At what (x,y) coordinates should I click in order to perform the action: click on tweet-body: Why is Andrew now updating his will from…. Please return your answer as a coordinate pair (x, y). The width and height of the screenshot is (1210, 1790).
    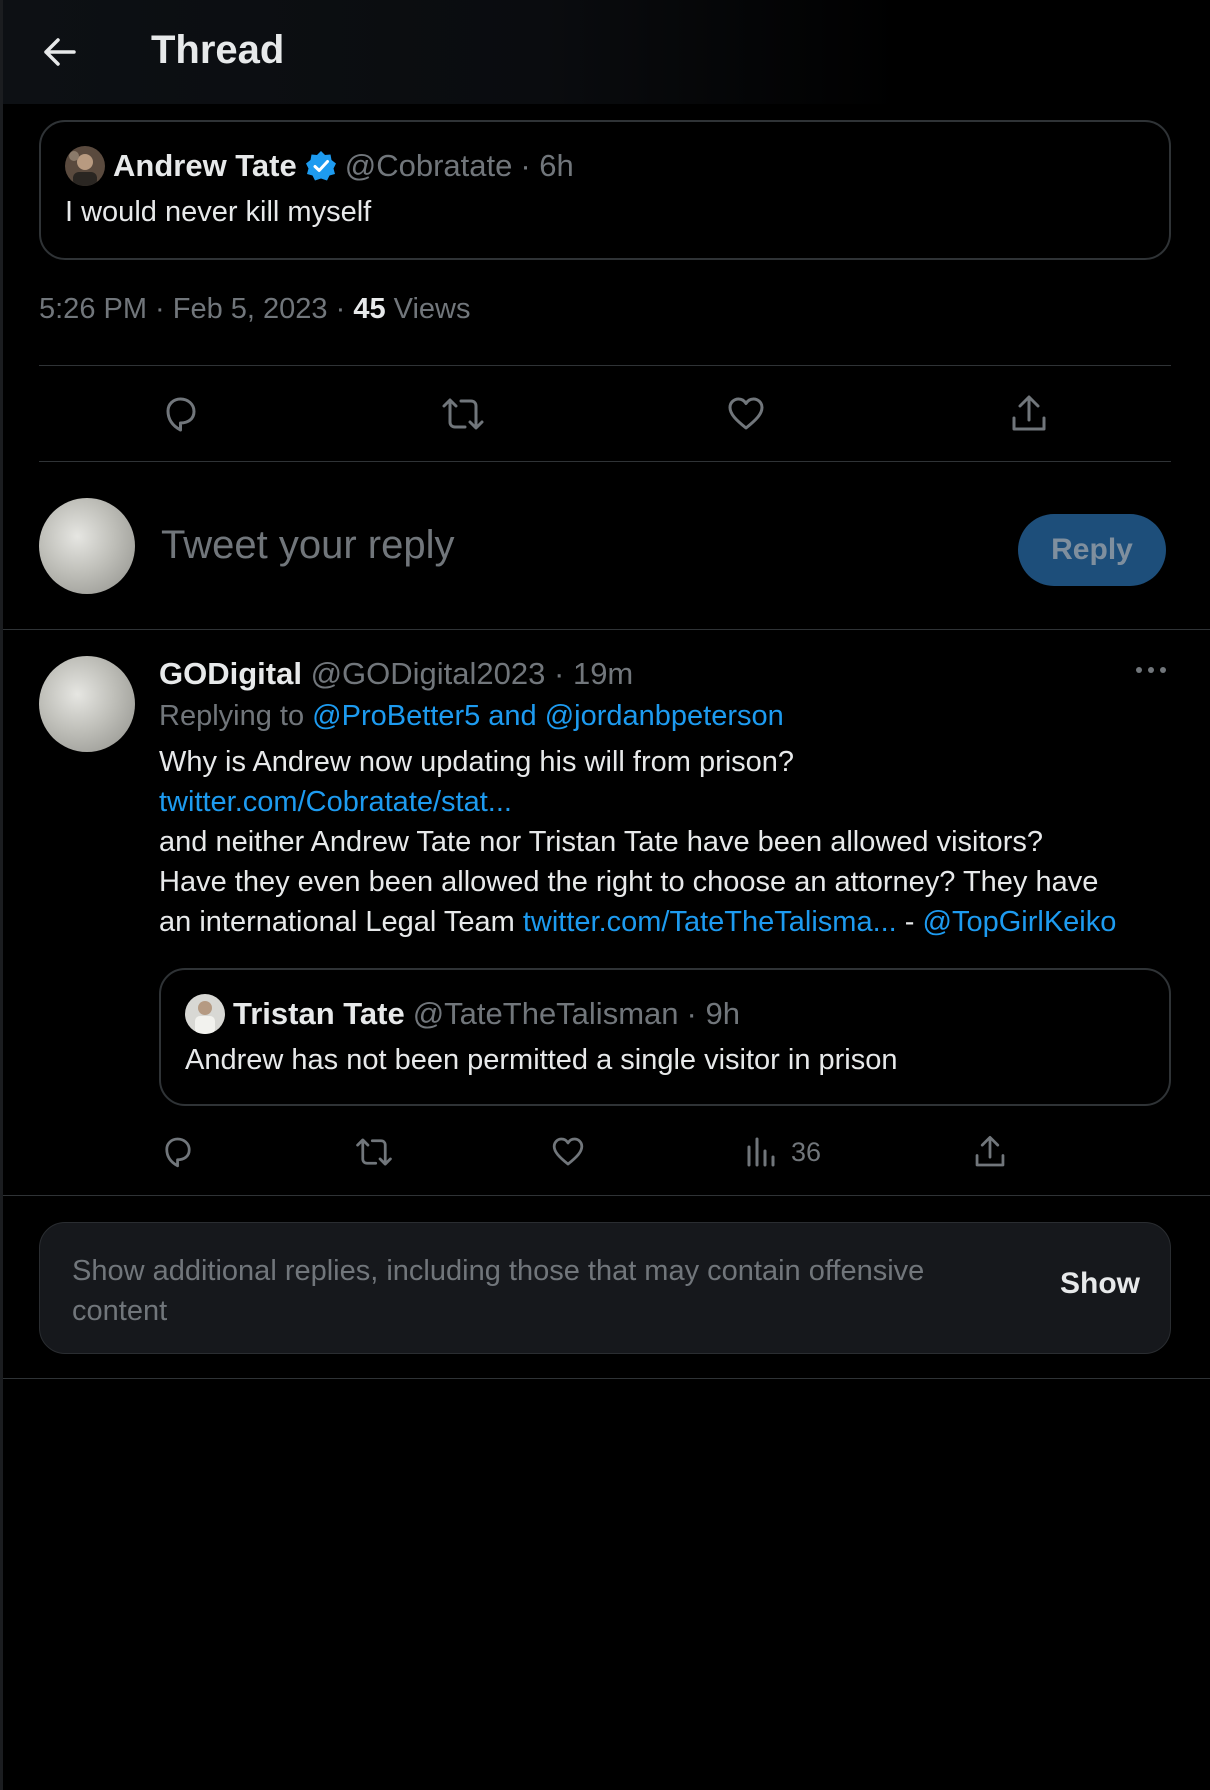
    Looking at the image, I should click on (684, 842).